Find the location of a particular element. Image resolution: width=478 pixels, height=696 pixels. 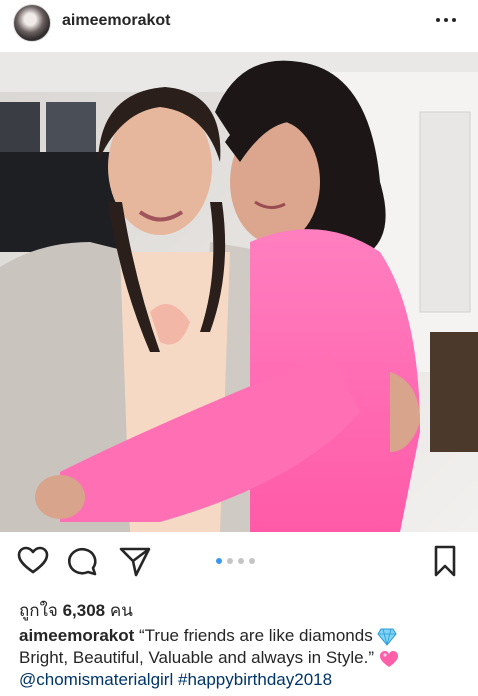

bookmark-icon is located at coordinates (445, 561).